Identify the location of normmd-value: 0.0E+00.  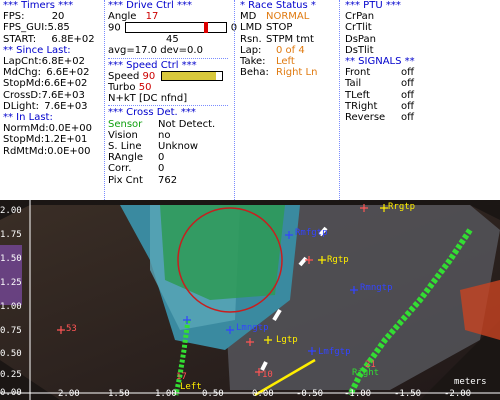
(70, 129).